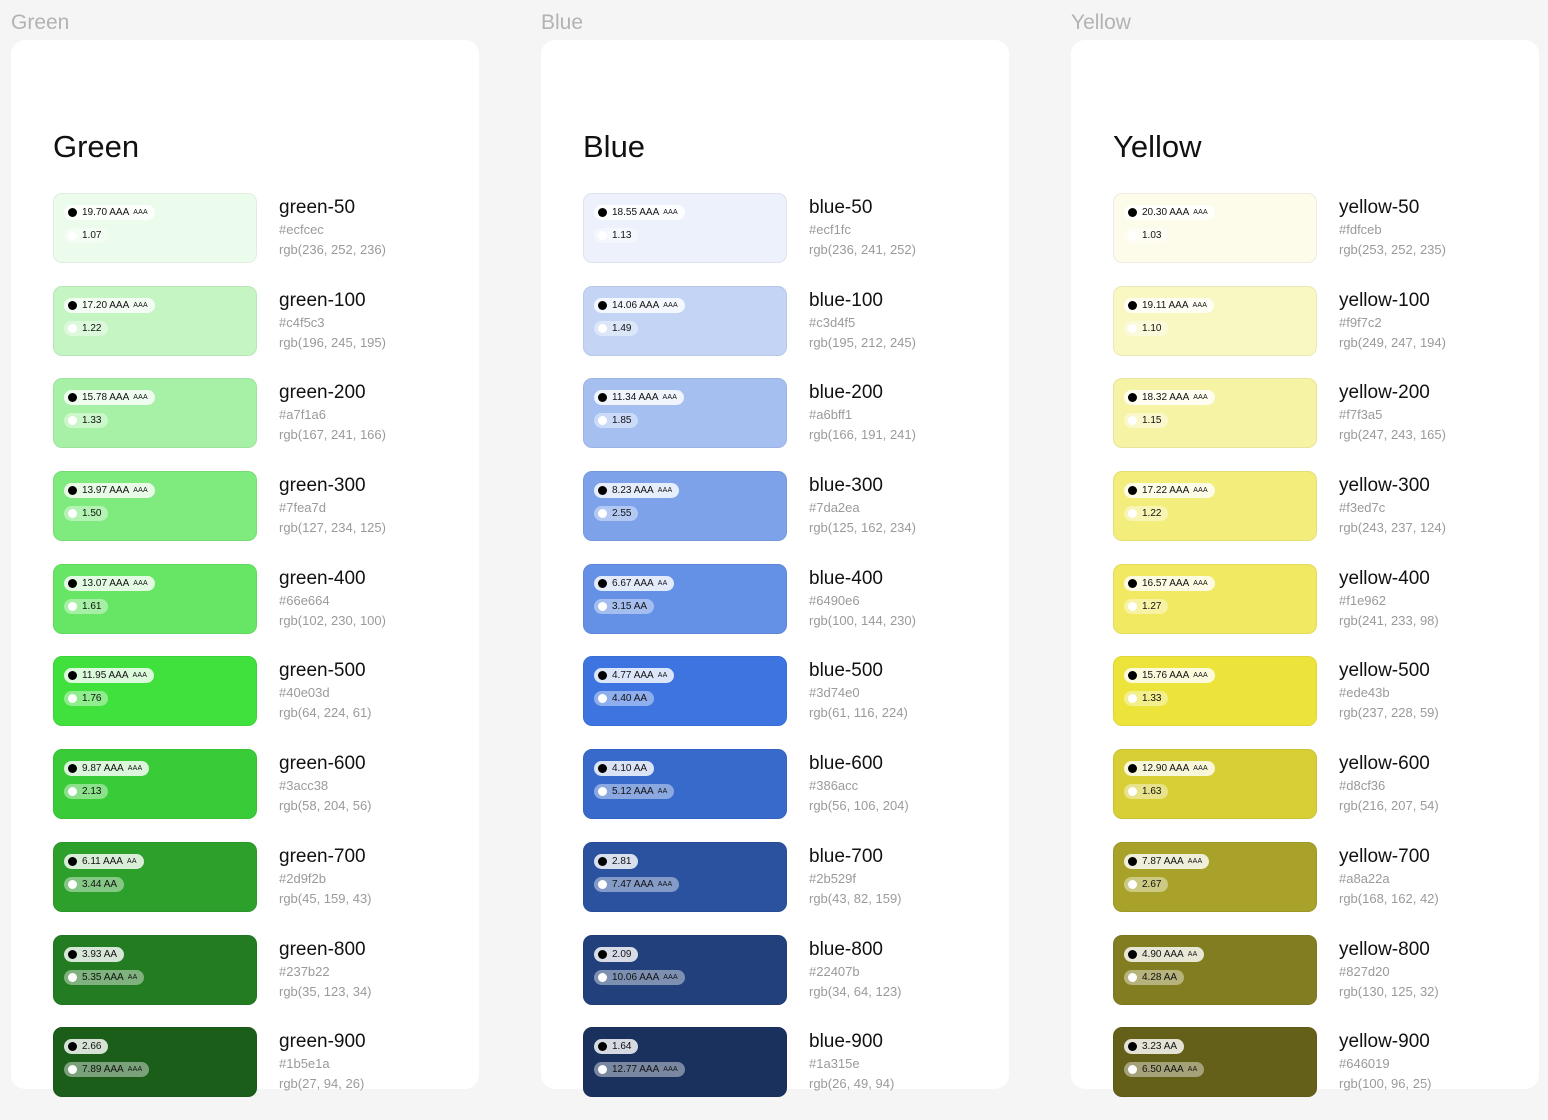 The width and height of the screenshot is (1548, 1120). What do you see at coordinates (155, 969) in the screenshot?
I see `color-swatch: 3.93 AA 5.35 AAA AA` at bounding box center [155, 969].